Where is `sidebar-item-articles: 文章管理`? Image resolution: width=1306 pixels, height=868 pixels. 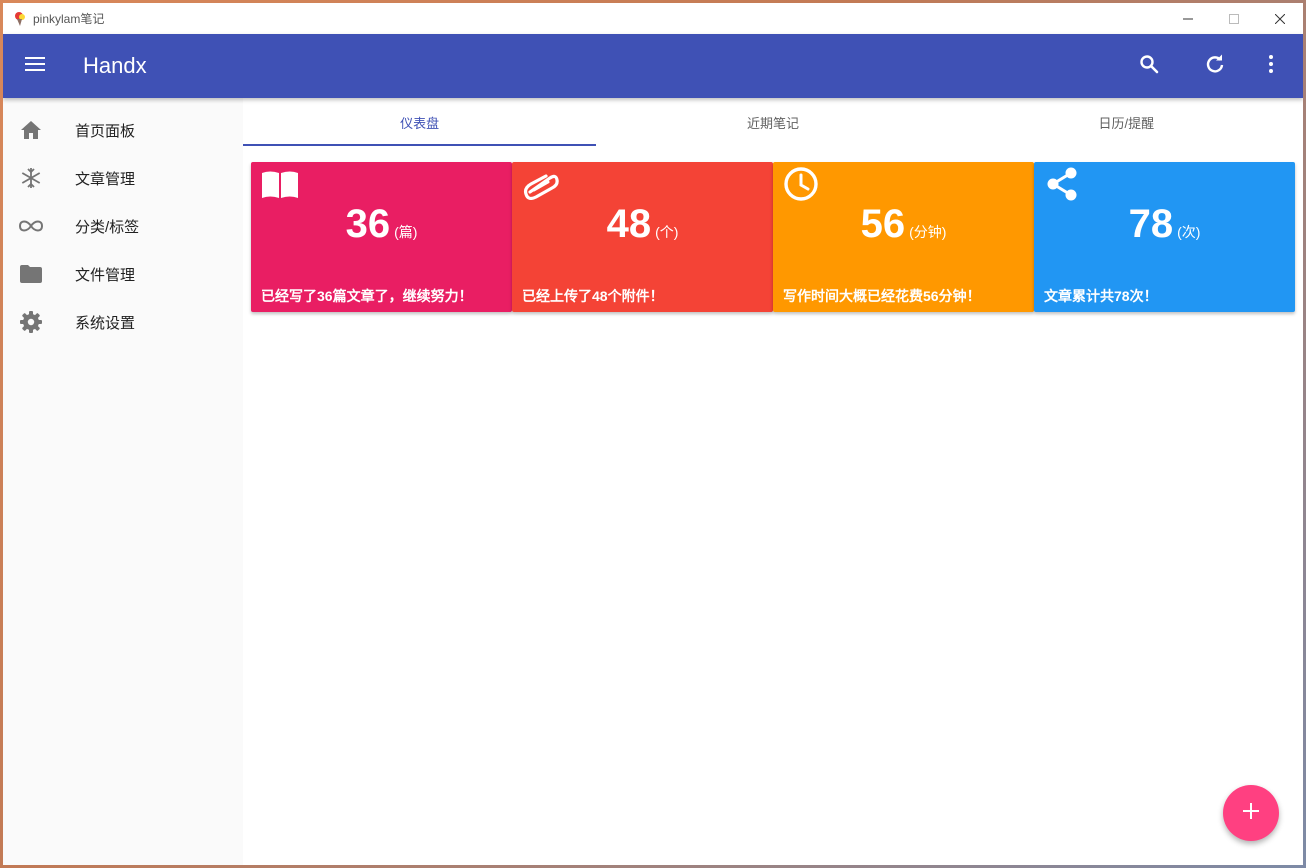 sidebar-item-articles: 文章管理 is located at coordinates (123, 178).